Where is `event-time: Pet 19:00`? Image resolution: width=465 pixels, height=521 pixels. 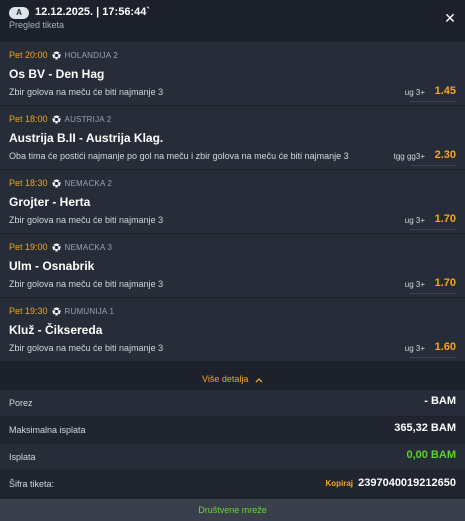 event-time: Pet 19:00 is located at coordinates (28, 247).